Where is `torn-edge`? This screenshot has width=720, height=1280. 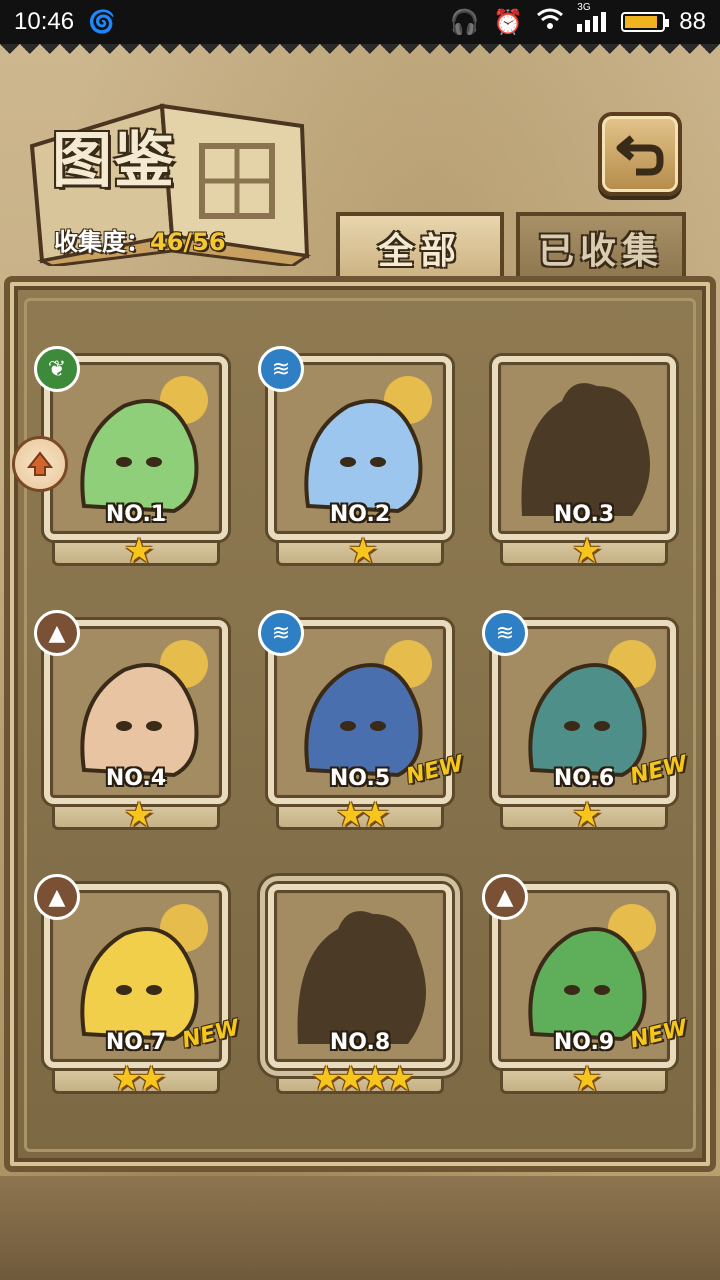
torn-edge is located at coordinates (360, 51).